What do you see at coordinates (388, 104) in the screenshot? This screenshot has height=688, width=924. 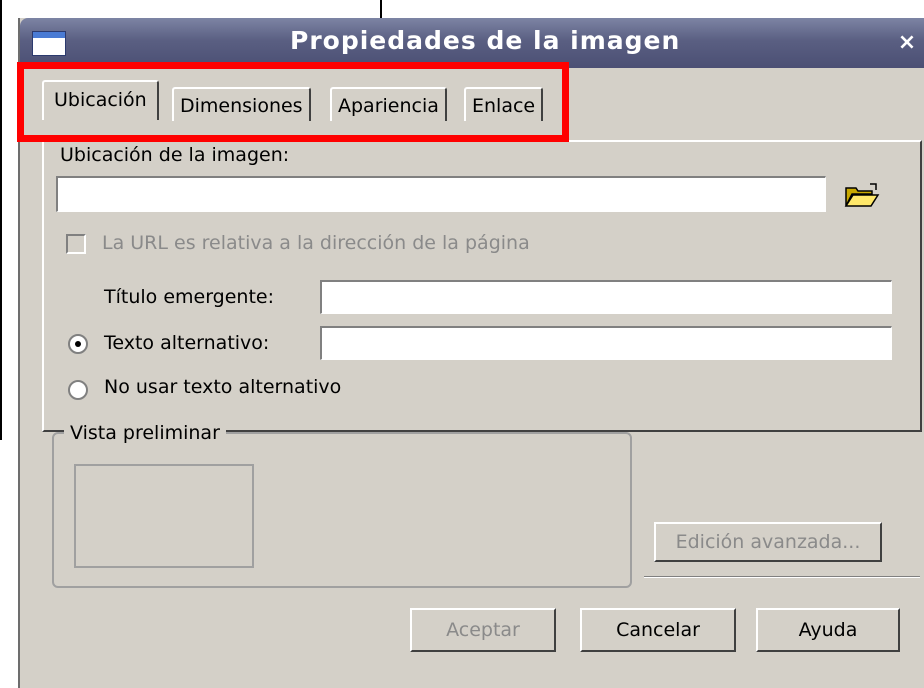 I see `tab-apariencia: Apariencia` at bounding box center [388, 104].